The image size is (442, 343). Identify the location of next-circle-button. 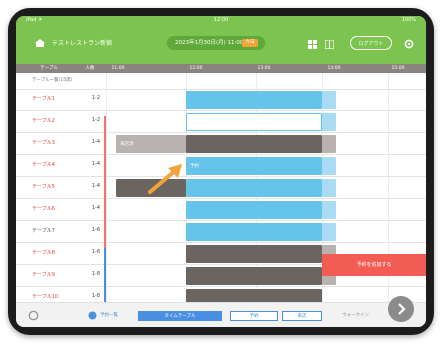
(401, 309).